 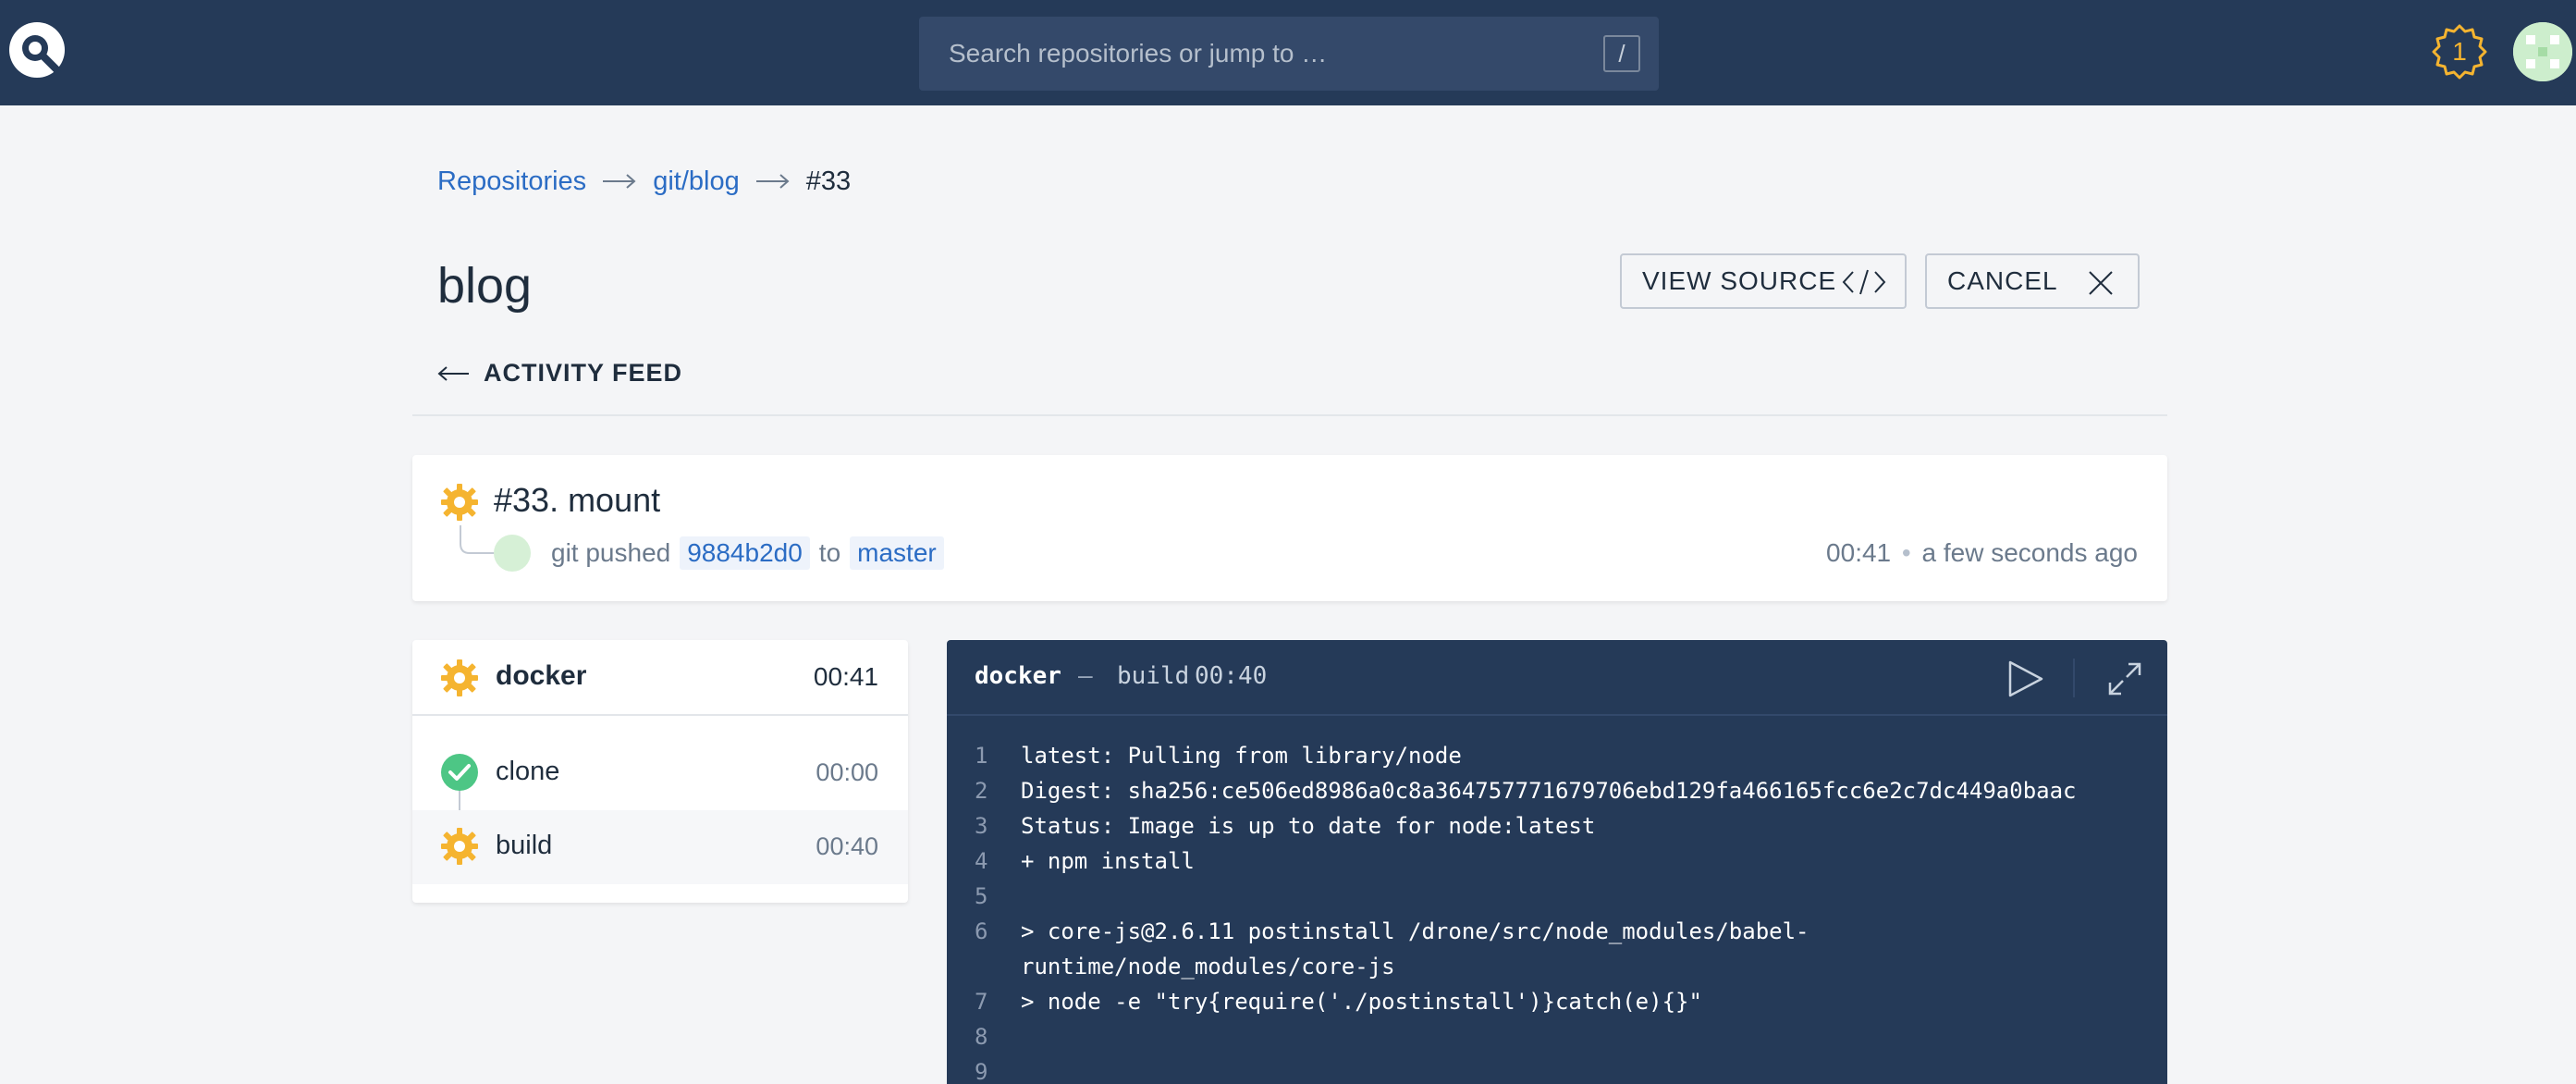 I want to click on build-timing: 00:41 • a few seconds ago, so click(x=1982, y=553).